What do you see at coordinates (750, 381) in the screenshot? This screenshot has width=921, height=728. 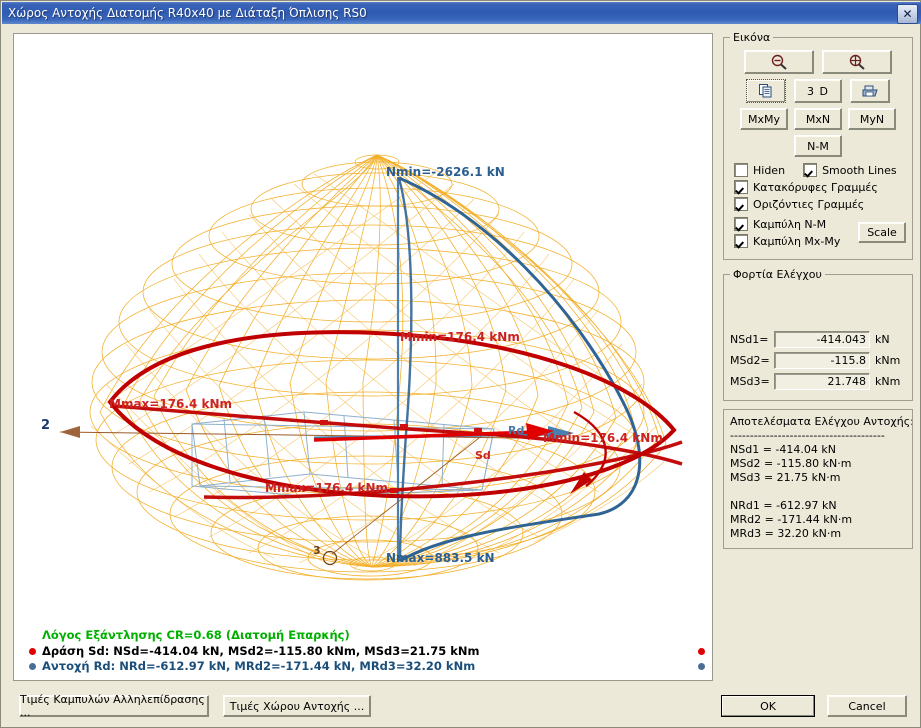 I see `msd3-label: MSd3=` at bounding box center [750, 381].